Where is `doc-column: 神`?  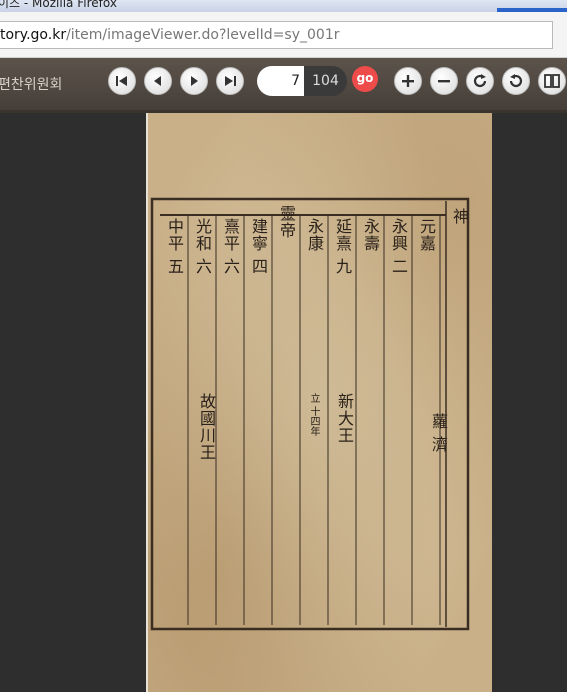 doc-column: 神 is located at coordinates (459, 216).